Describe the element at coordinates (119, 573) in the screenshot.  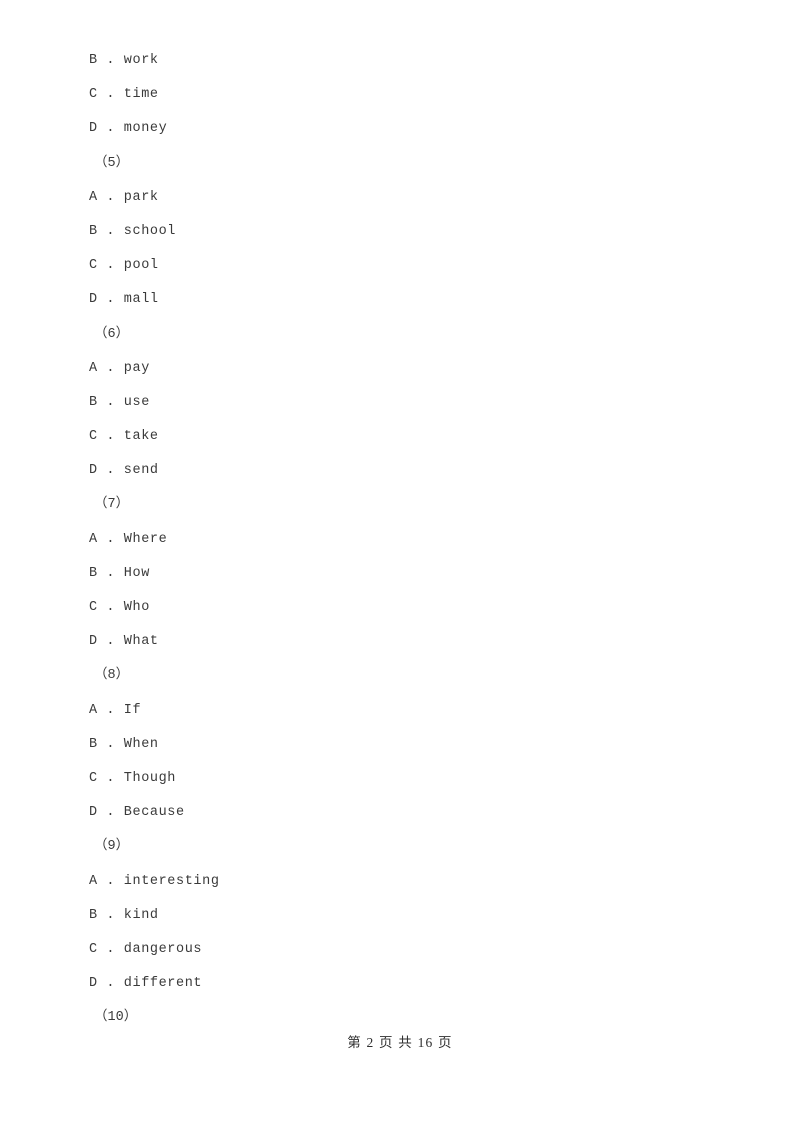
I see `answer-option: B . How` at that location.